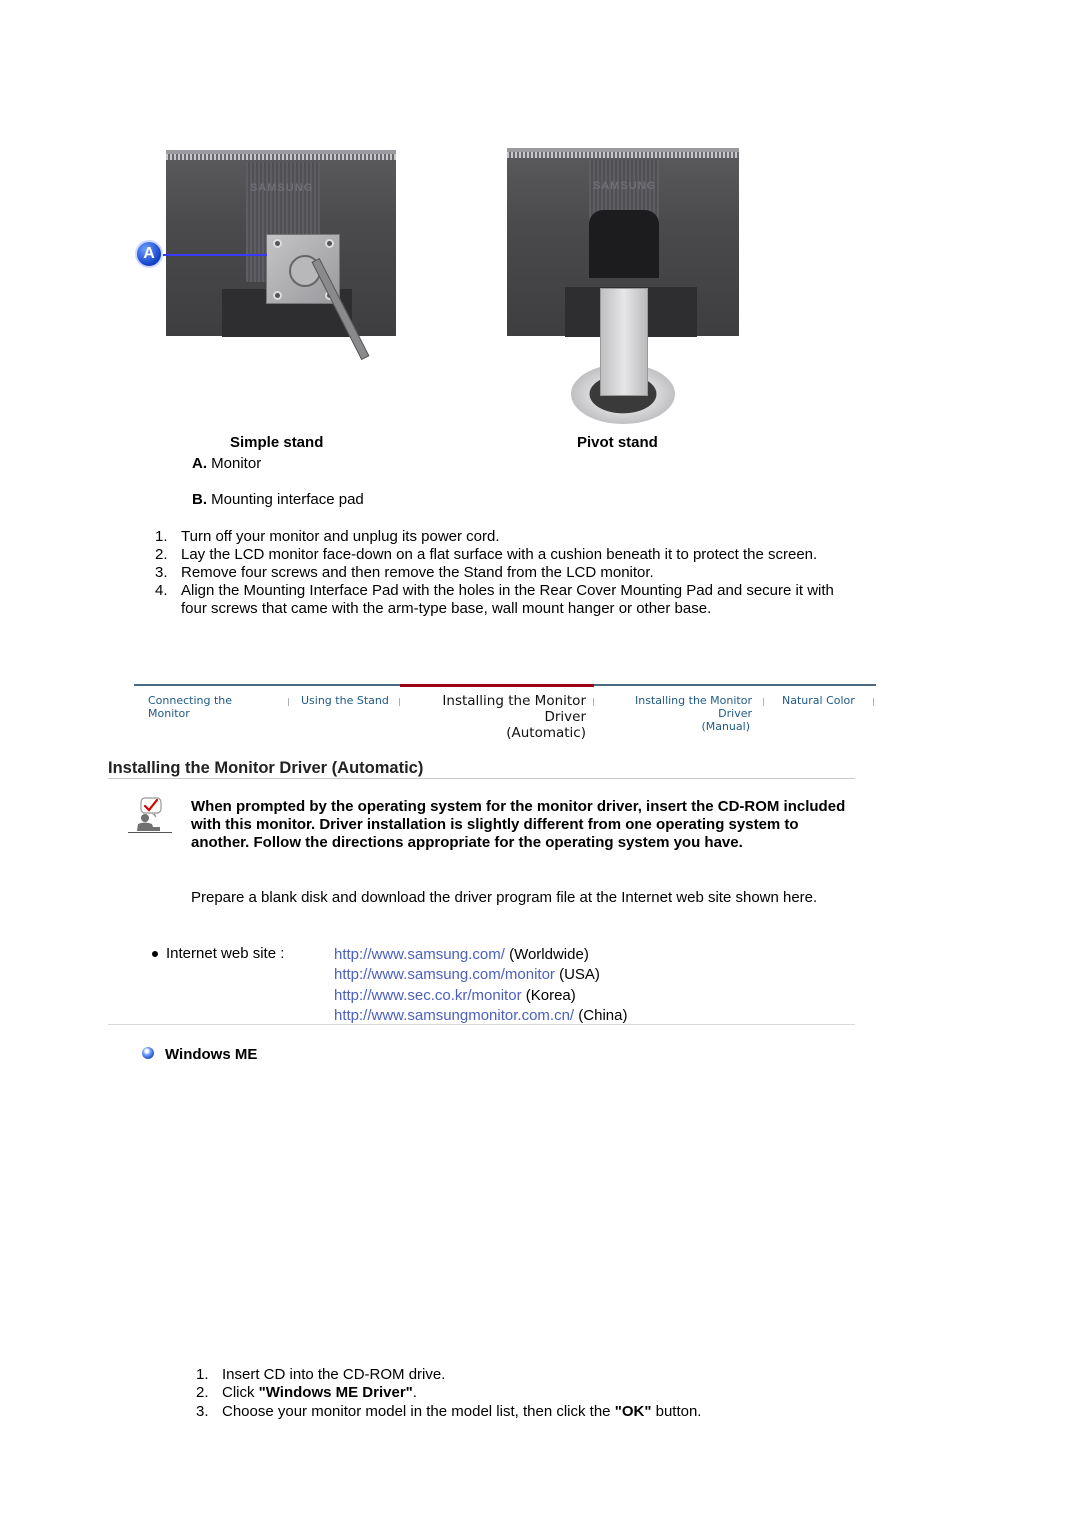  Describe the element at coordinates (603, 1015) in the screenshot. I see `website-region: (China)` at that location.